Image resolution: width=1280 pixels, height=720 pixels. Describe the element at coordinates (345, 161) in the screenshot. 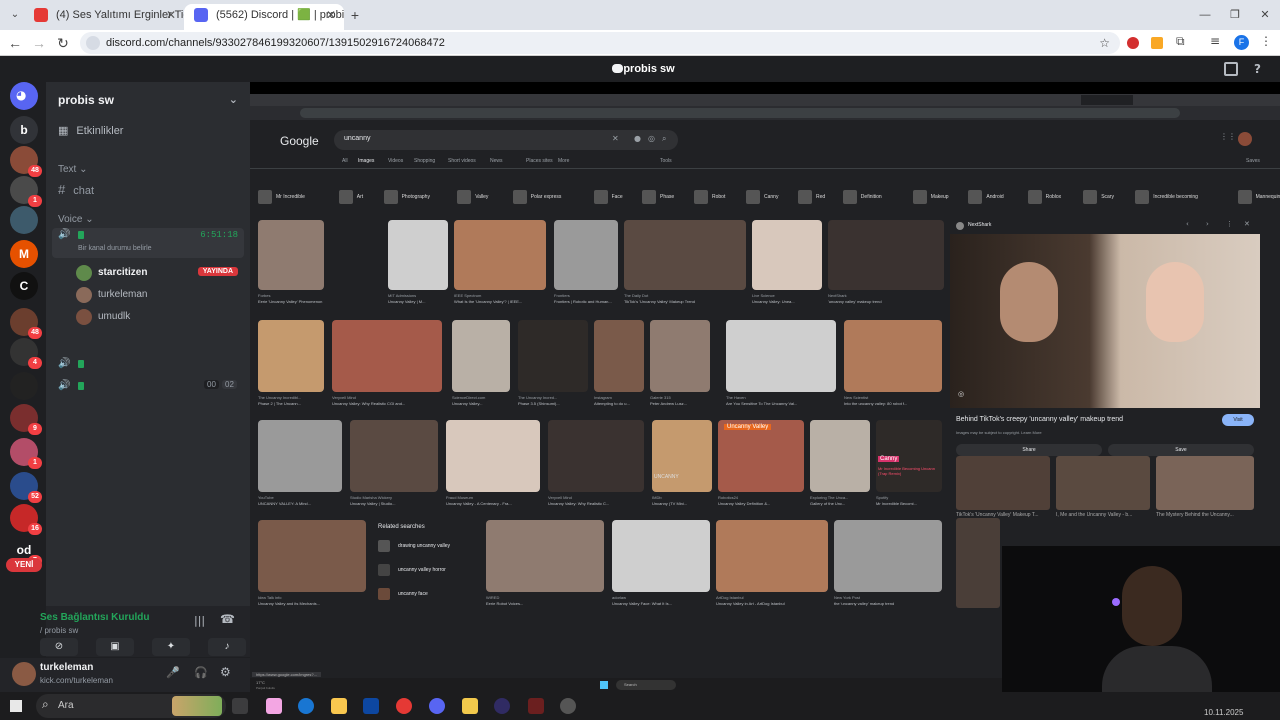

I see `search-tab: All` at that location.